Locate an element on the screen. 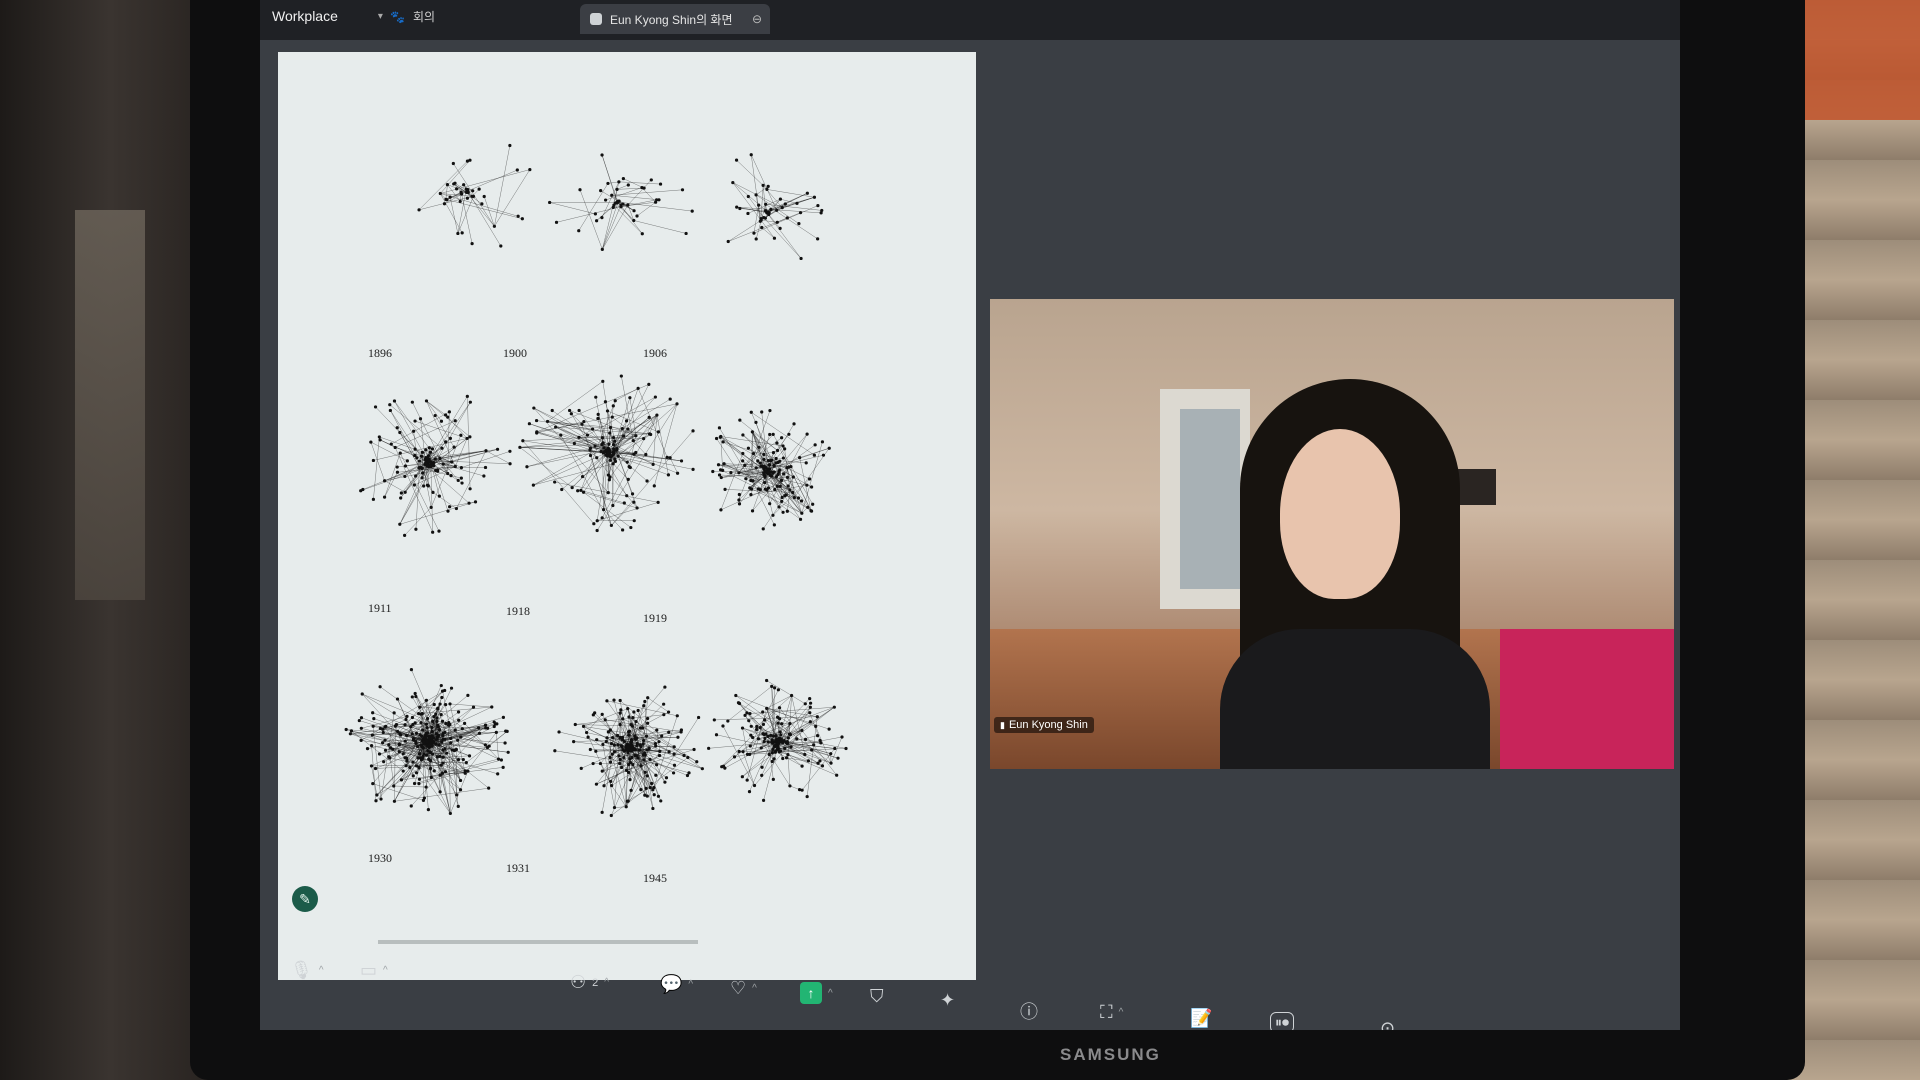 Image resolution: width=1920 pixels, height=1080 pixels. ai-companion-button: ✦ is located at coordinates (947, 1000).